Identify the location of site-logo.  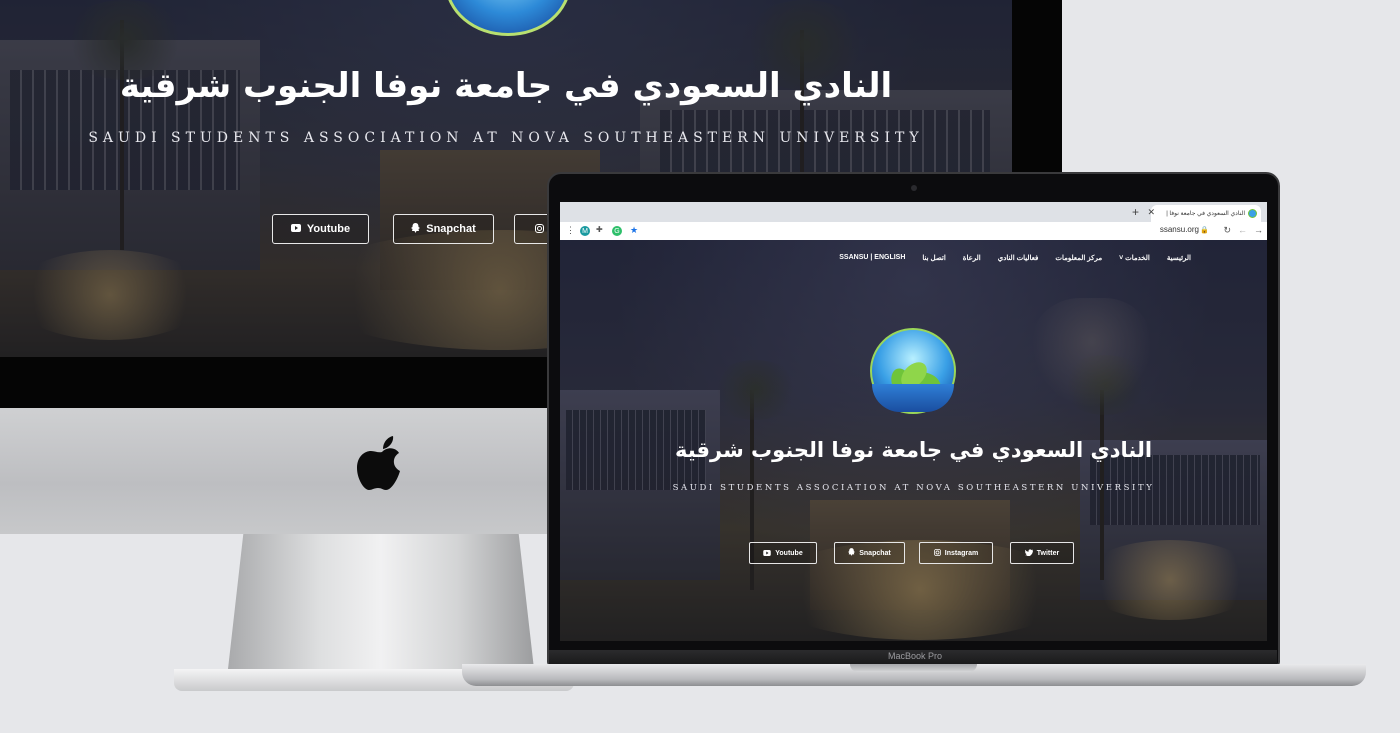
(913, 371).